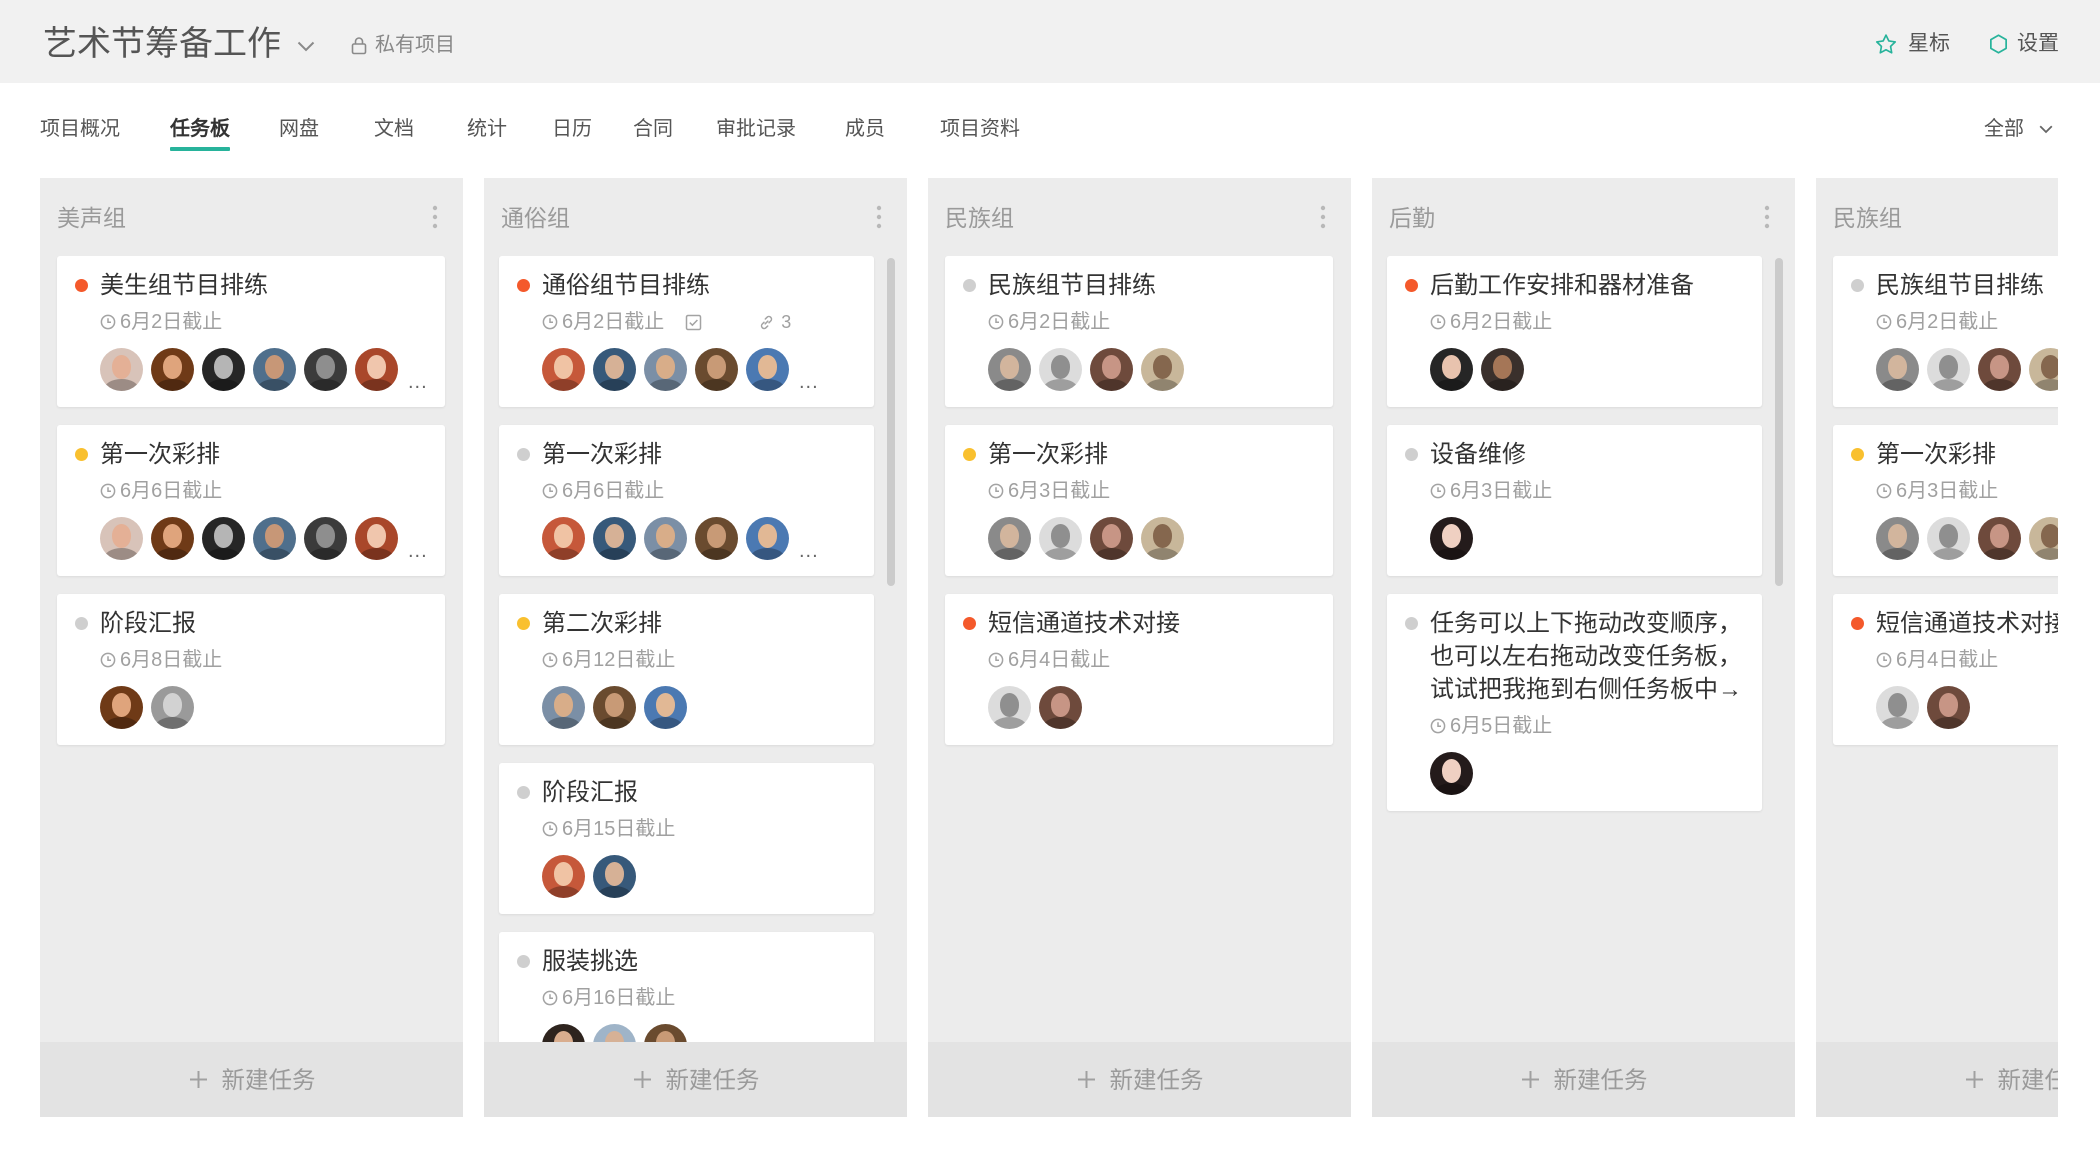 The image size is (2100, 1164). Describe the element at coordinates (200, 133) in the screenshot. I see `tab-task-board: 任务板` at that location.